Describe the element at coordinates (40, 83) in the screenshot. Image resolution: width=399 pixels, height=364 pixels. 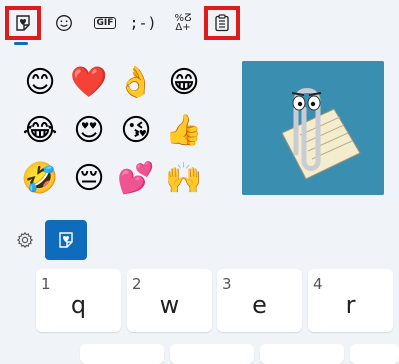
I see `emoji-smiling-face: 😊` at that location.